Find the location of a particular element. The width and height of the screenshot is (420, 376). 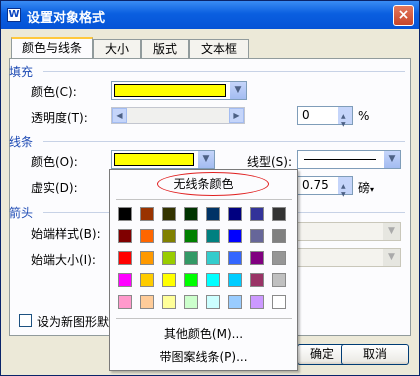

arrow-left-icon: ◀ is located at coordinates (119, 115).